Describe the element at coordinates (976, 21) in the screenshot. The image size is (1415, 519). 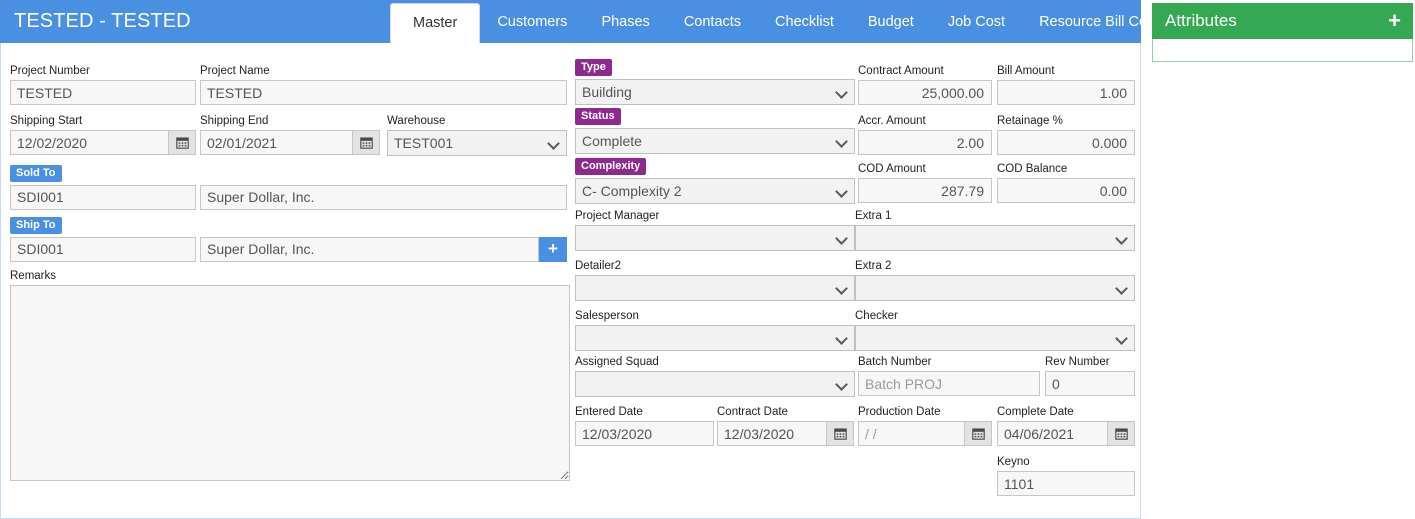
I see `tab-job-cost: Job Cost` at that location.